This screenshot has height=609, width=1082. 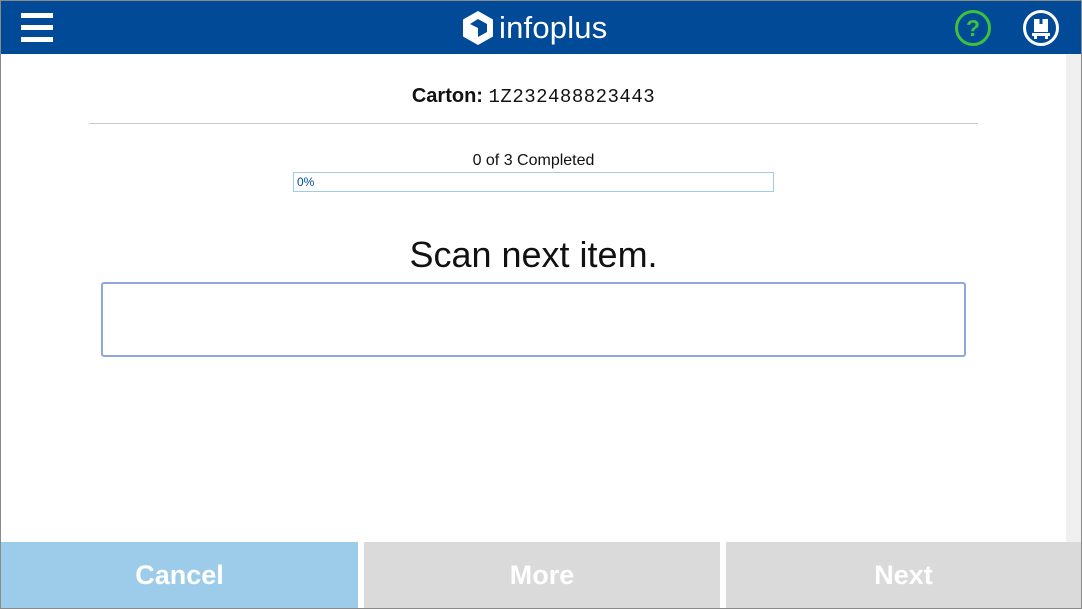 What do you see at coordinates (572, 97) in the screenshot?
I see `carton-number: 1Z232488823443` at bounding box center [572, 97].